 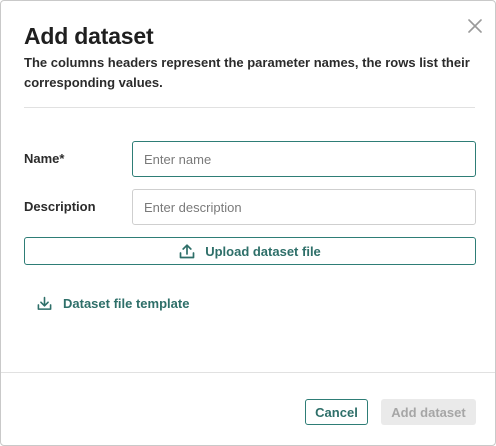 I want to click on description-input, so click(x=304, y=207).